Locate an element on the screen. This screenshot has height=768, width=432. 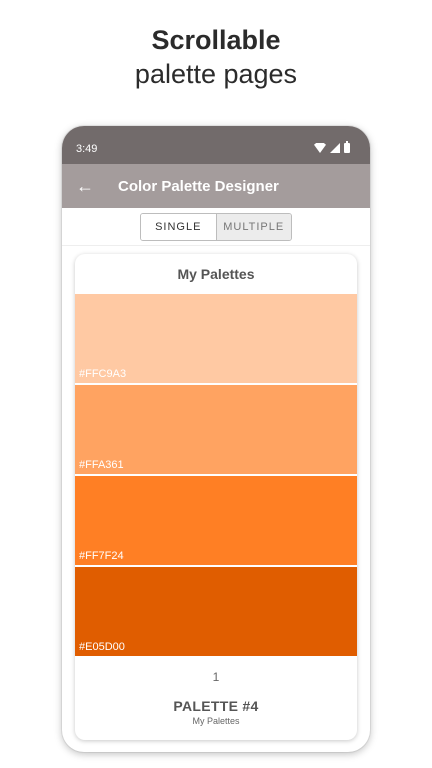
color-swatch: #FF7F24 is located at coordinates (216, 520).